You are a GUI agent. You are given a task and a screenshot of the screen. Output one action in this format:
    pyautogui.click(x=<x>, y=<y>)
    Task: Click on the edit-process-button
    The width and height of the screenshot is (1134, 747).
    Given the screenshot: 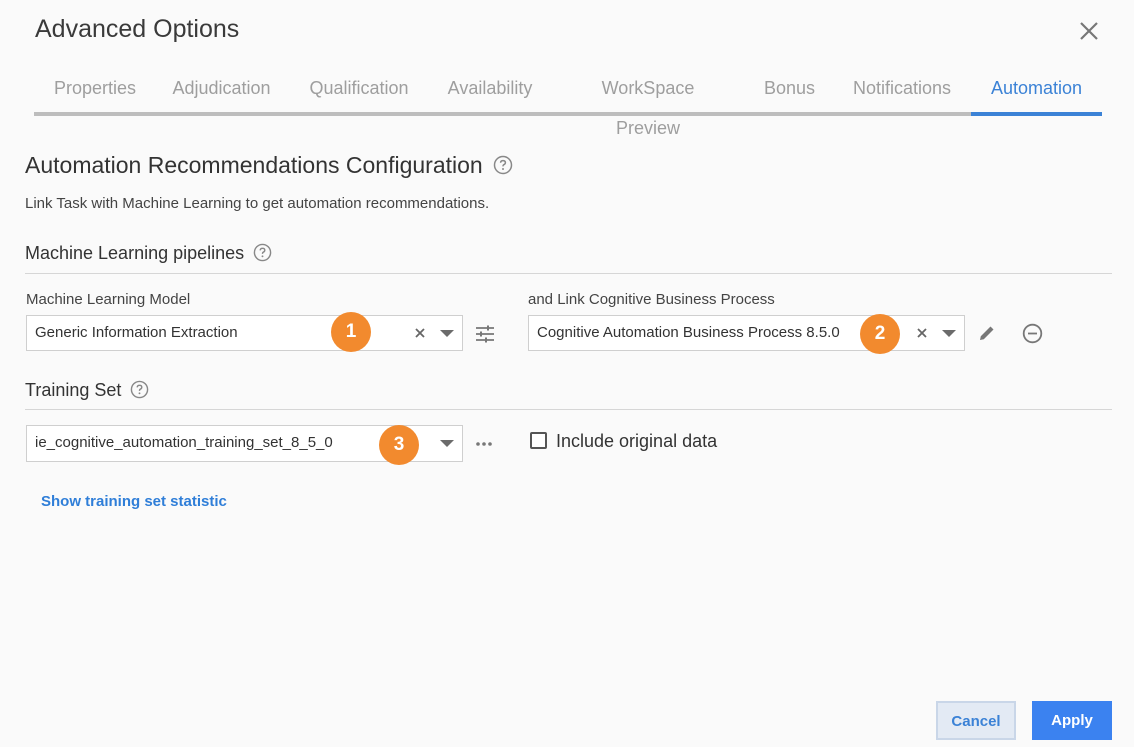 What is the action you would take?
    pyautogui.click(x=987, y=333)
    